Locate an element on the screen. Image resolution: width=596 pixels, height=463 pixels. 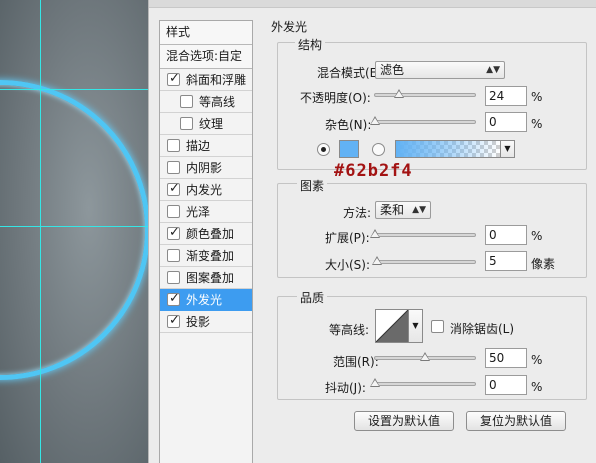
style-item: ✓ 内发光 is located at coordinates (206, 190).